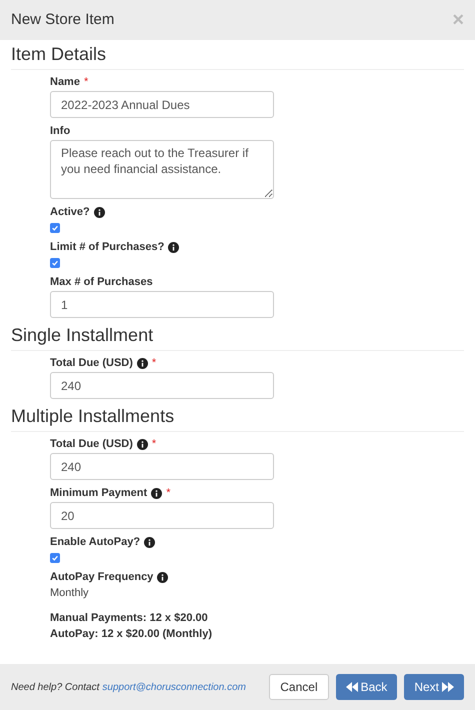 Image resolution: width=475 pixels, height=710 pixels. Describe the element at coordinates (107, 247) in the screenshot. I see `field-label: Limit # of Purchases?` at that location.